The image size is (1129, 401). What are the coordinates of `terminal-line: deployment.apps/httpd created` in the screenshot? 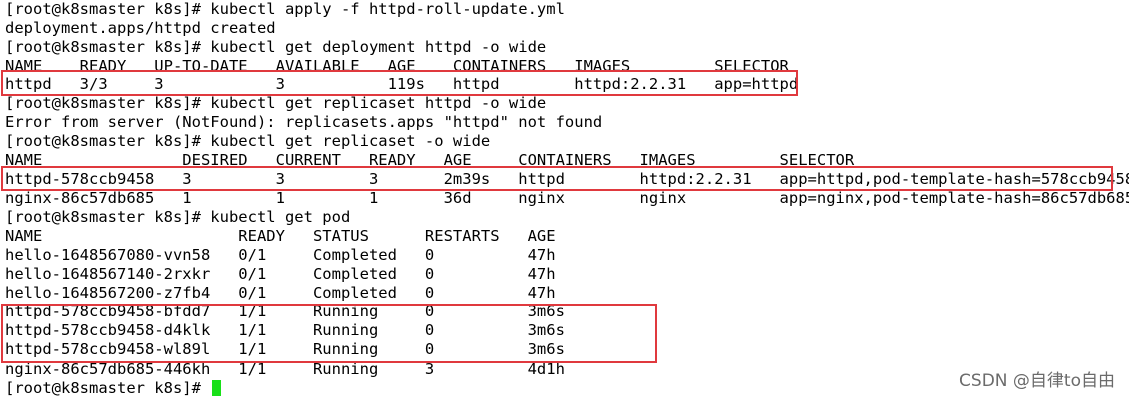 It's located at (140, 28).